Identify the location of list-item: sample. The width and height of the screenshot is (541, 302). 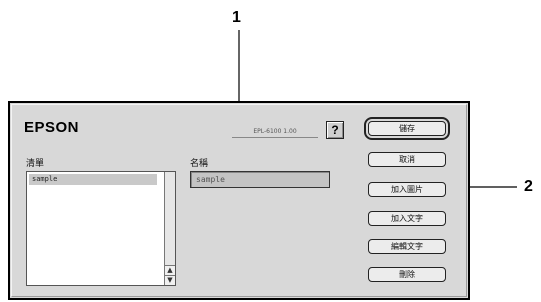
(93, 179).